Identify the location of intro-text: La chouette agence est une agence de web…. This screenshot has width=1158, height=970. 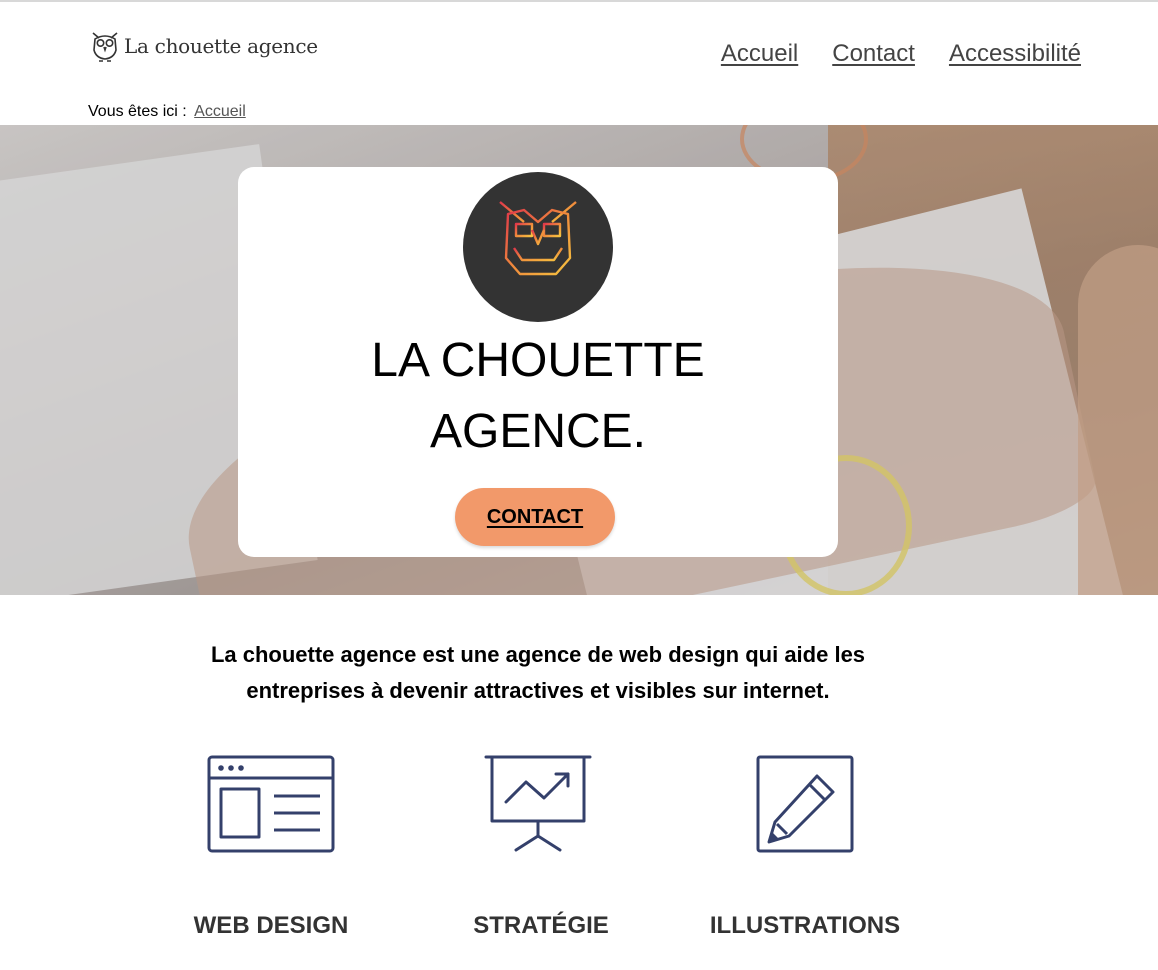
(538, 672).